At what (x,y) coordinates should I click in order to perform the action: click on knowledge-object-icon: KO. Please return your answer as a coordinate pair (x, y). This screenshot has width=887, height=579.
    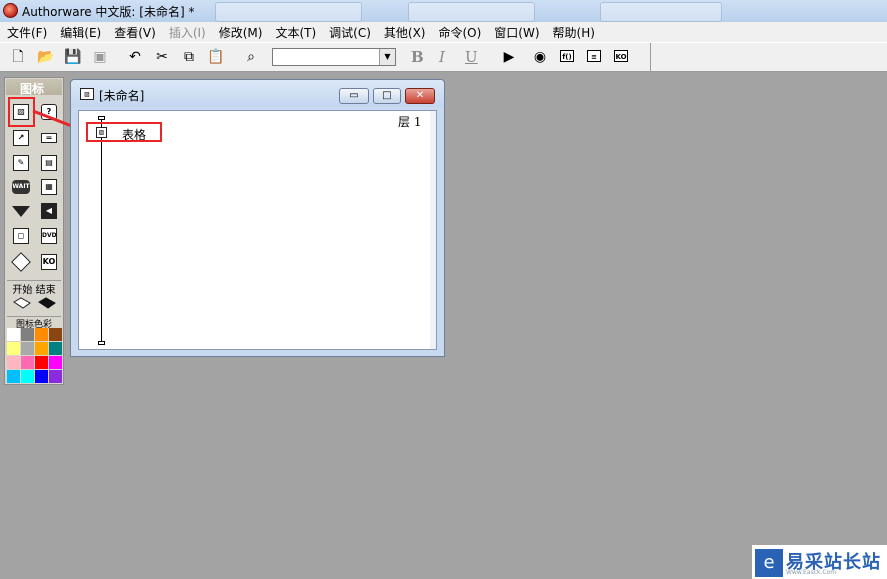
    Looking at the image, I should click on (49, 262).